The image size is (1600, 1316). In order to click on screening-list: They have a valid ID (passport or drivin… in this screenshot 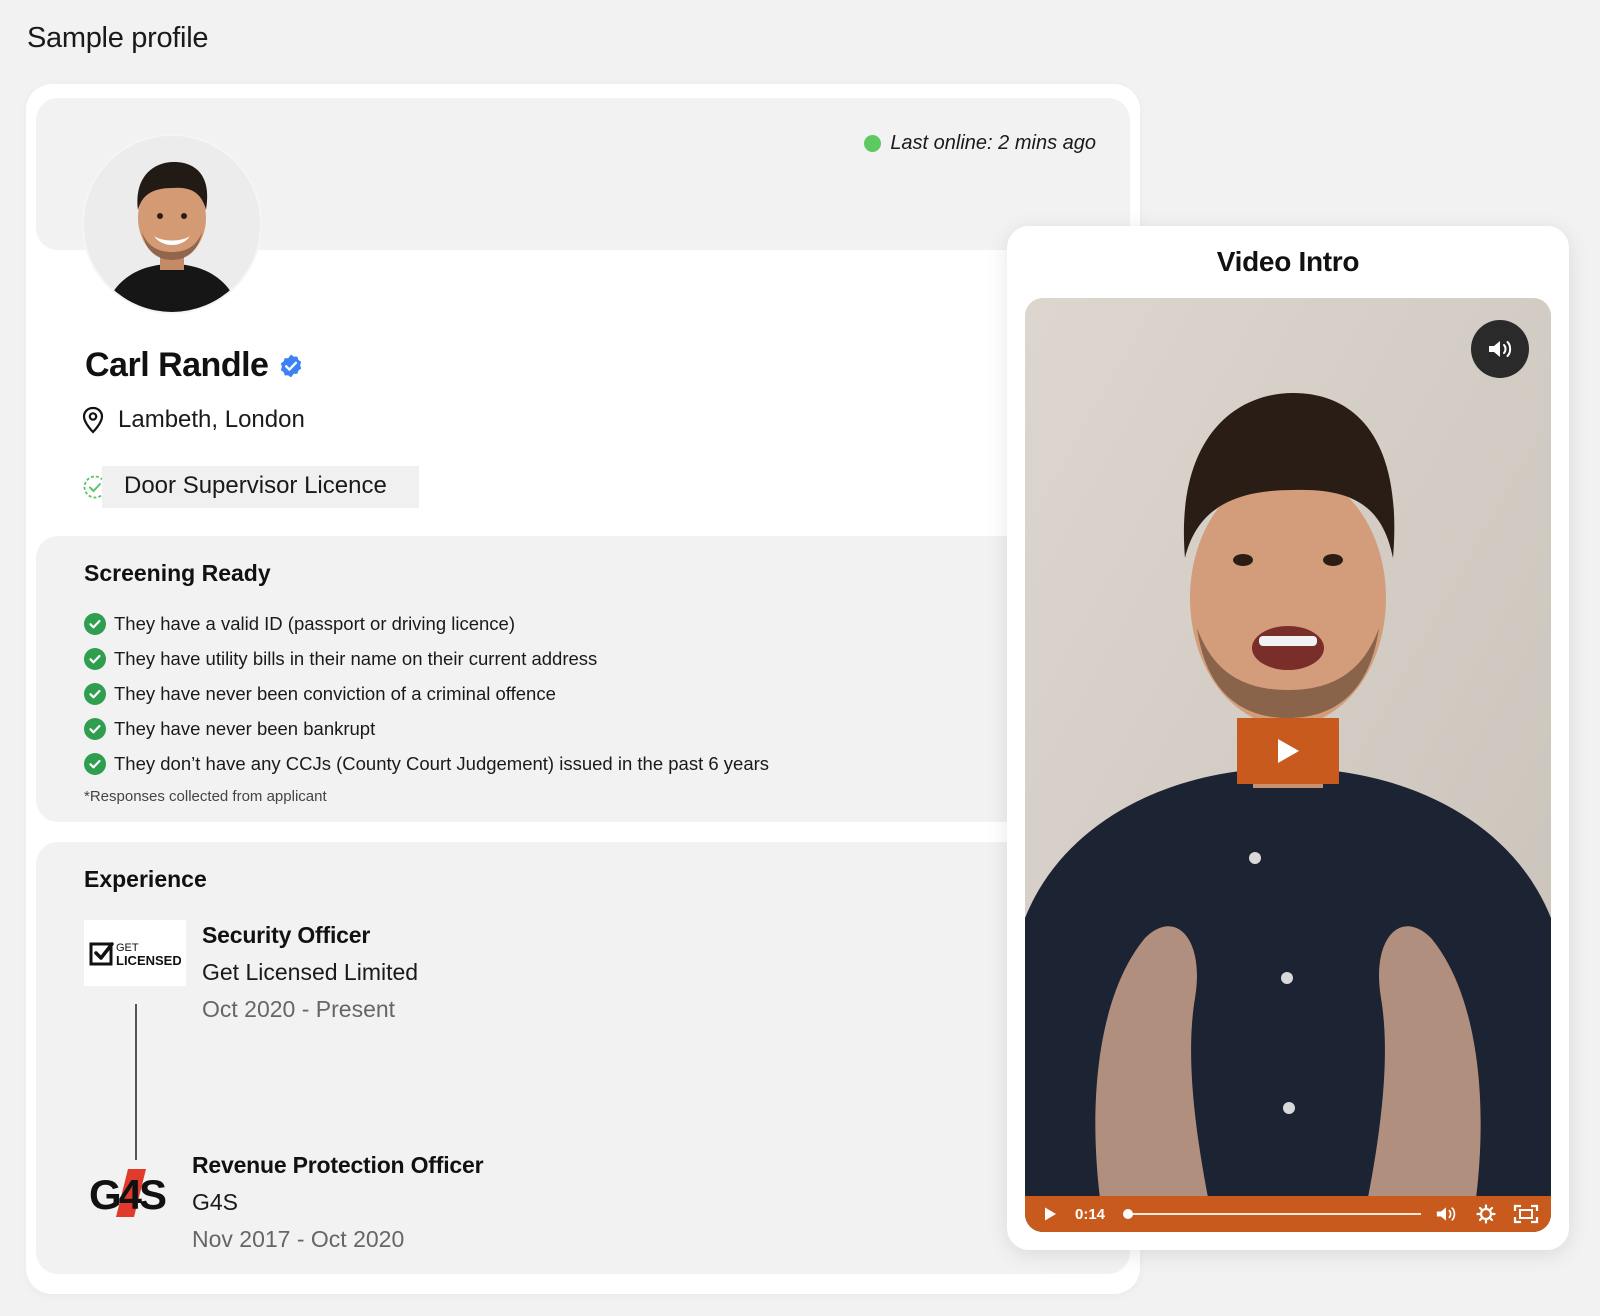, I will do `click(426, 693)`.